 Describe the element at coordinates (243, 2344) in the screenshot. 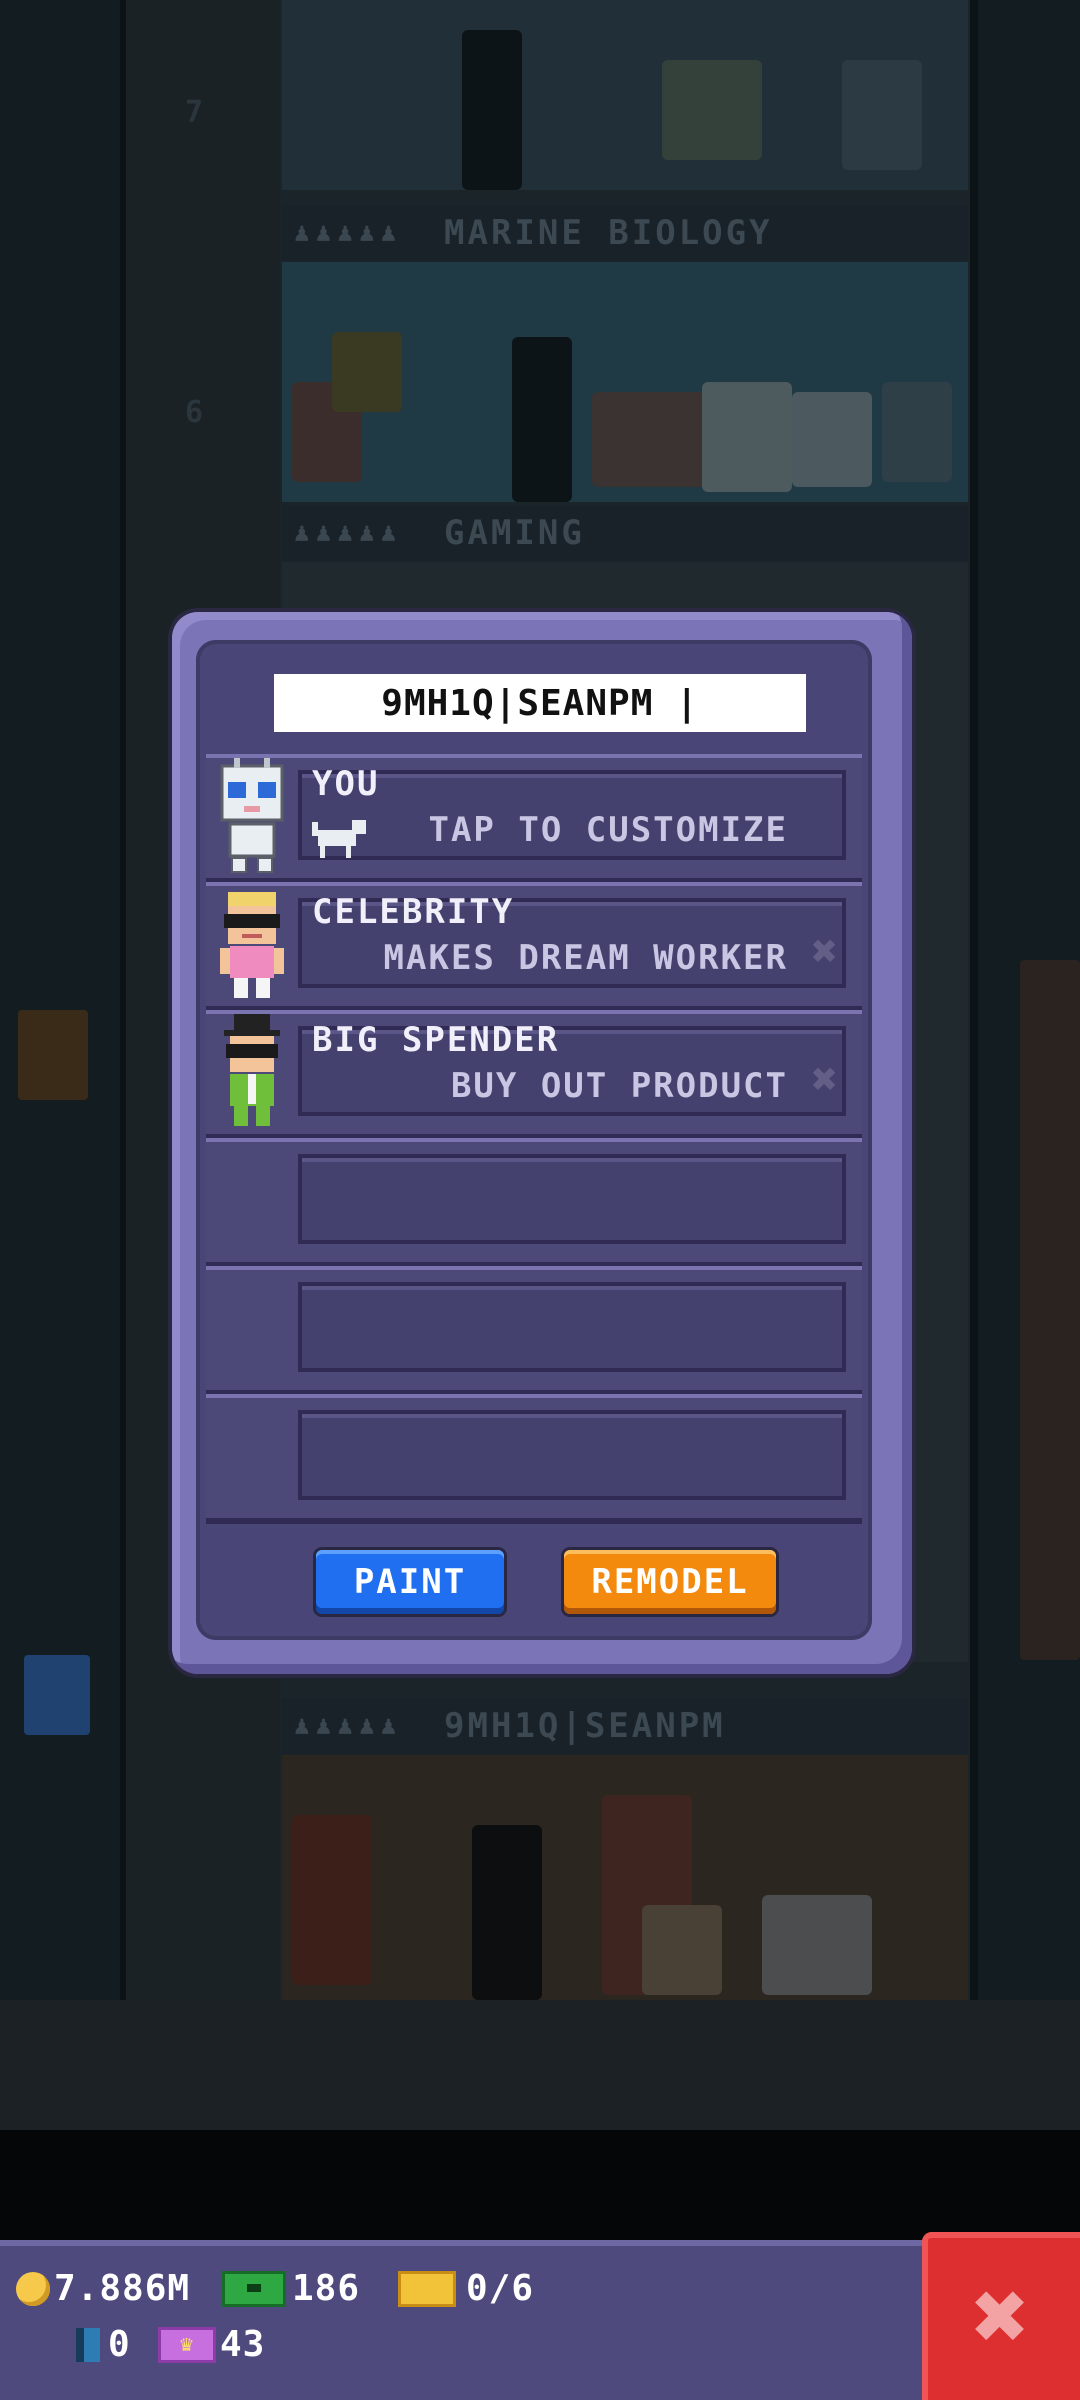

I see `vip-value: 43` at that location.